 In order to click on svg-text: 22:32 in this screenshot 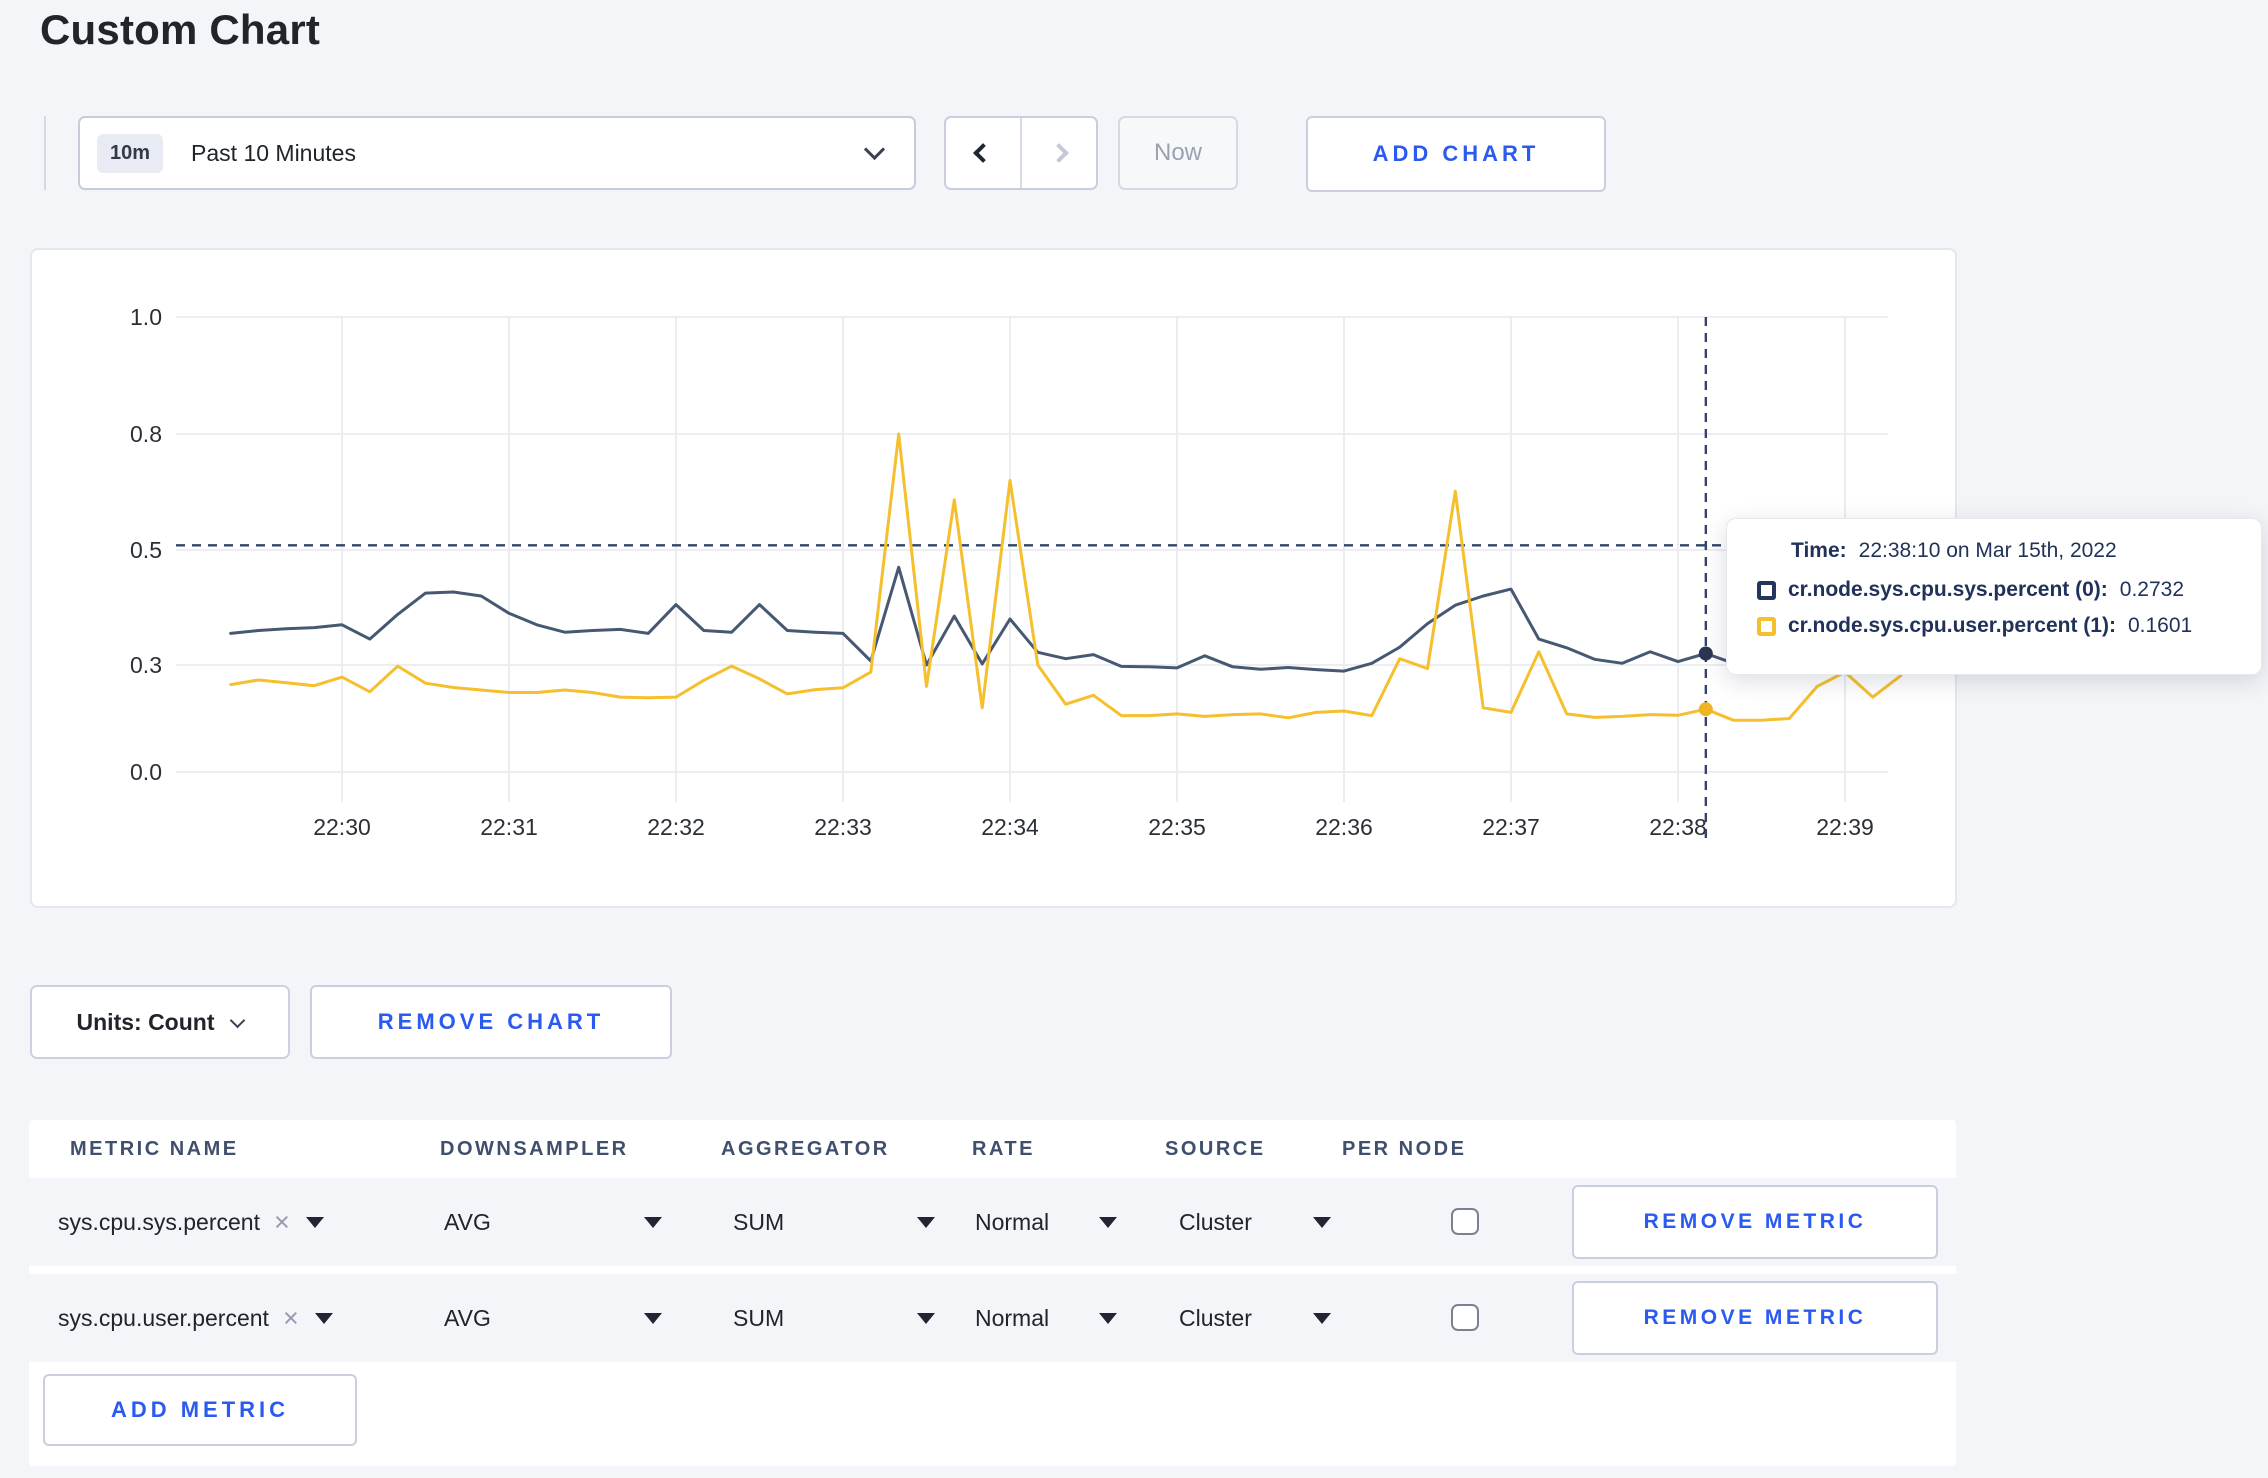, I will do `click(676, 827)`.